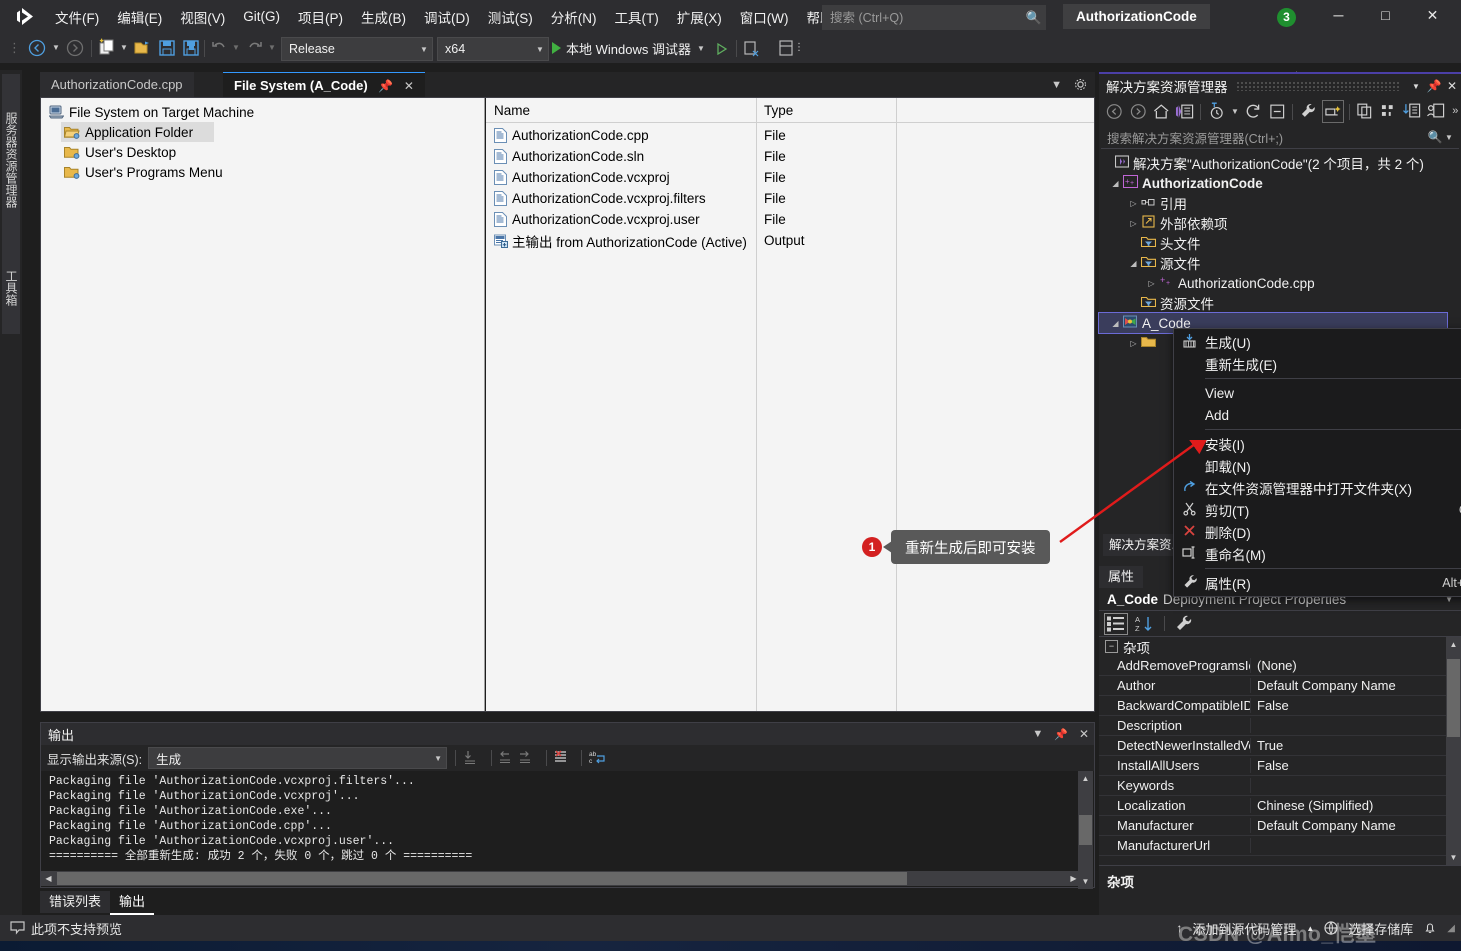  I want to click on solution-explorer-search: 搜索解决方案资源管理器(Ctrl+;) 🔍 ▼, so click(1280, 137).